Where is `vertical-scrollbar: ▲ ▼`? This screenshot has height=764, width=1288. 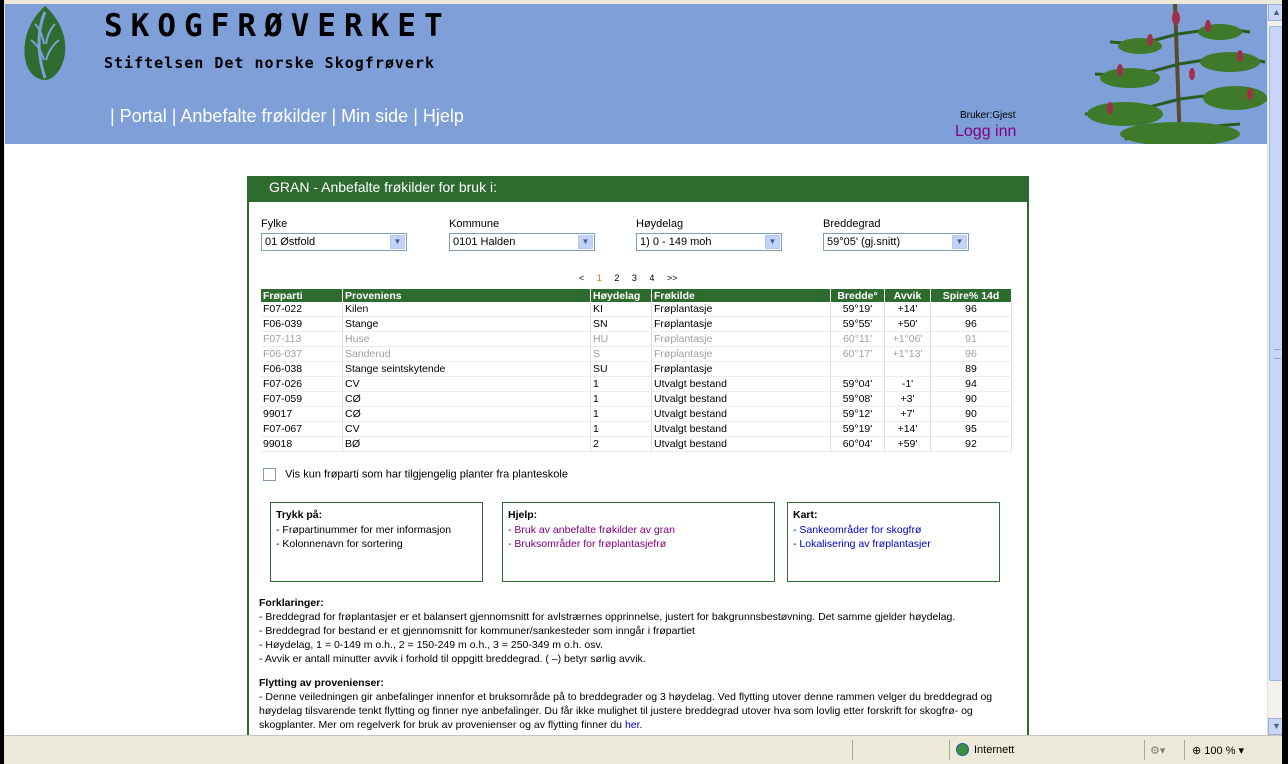 vertical-scrollbar: ▲ ▼ is located at coordinates (1274, 369).